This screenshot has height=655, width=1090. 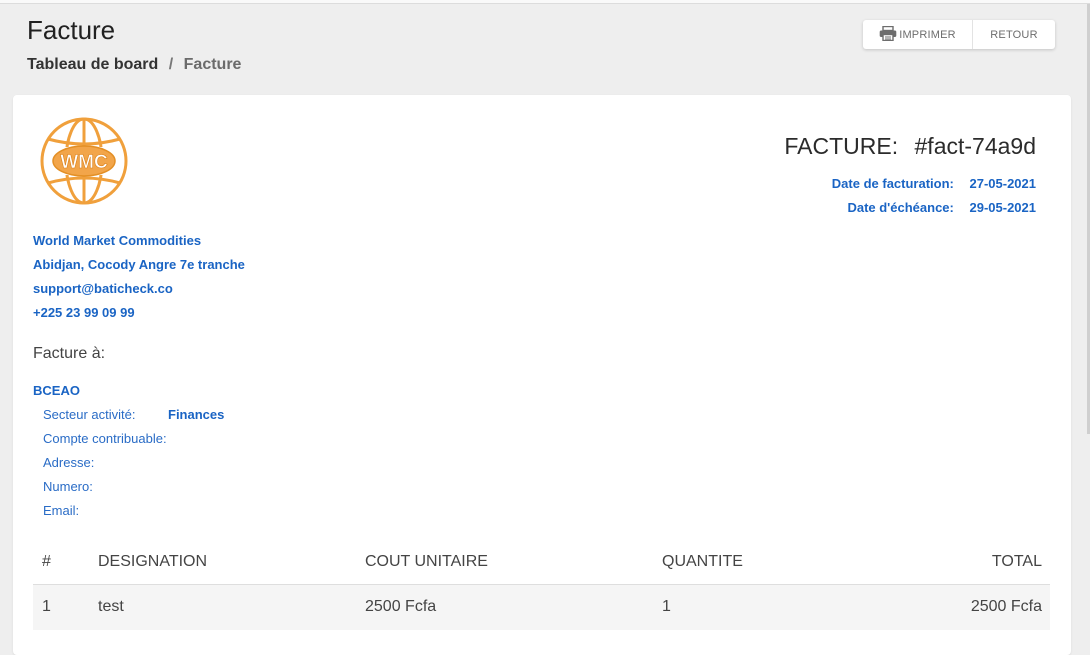 I want to click on invoice-title: FACTURE: #fact-74a9d, so click(x=910, y=146).